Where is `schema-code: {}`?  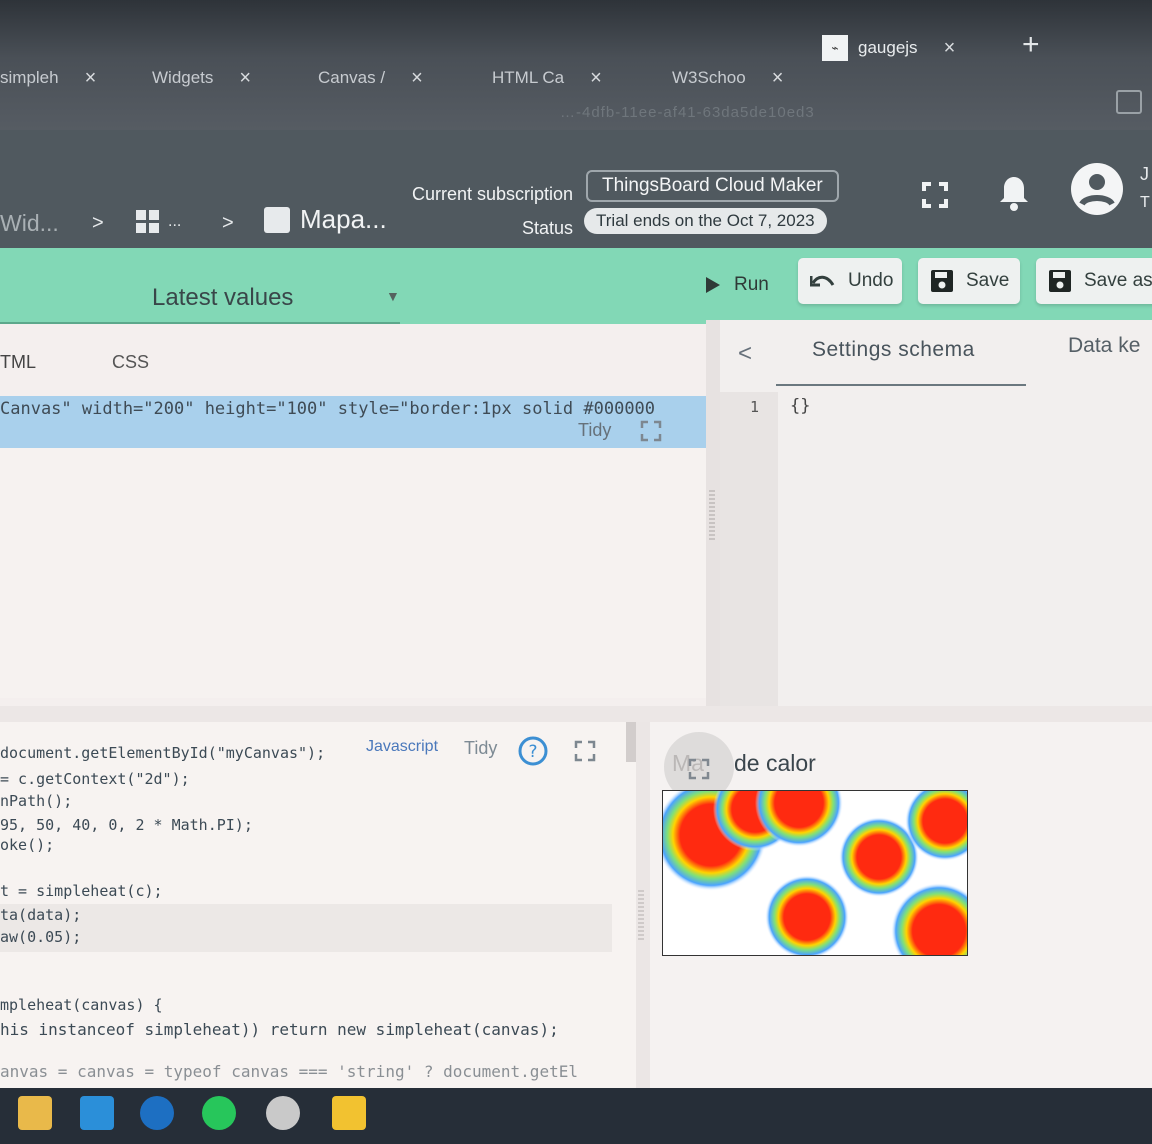
schema-code: {} is located at coordinates (800, 406).